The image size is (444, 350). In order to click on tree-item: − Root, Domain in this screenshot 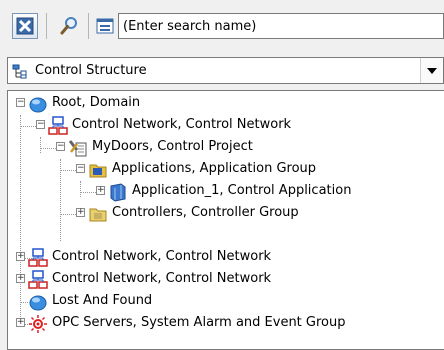, I will do `click(226, 104)`.